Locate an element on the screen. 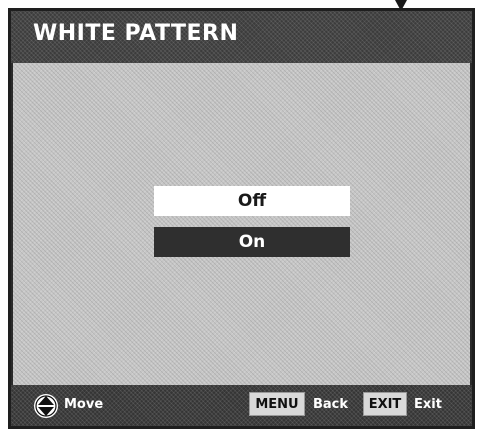 This screenshot has height=437, width=483. option-on-label: On is located at coordinates (252, 242).